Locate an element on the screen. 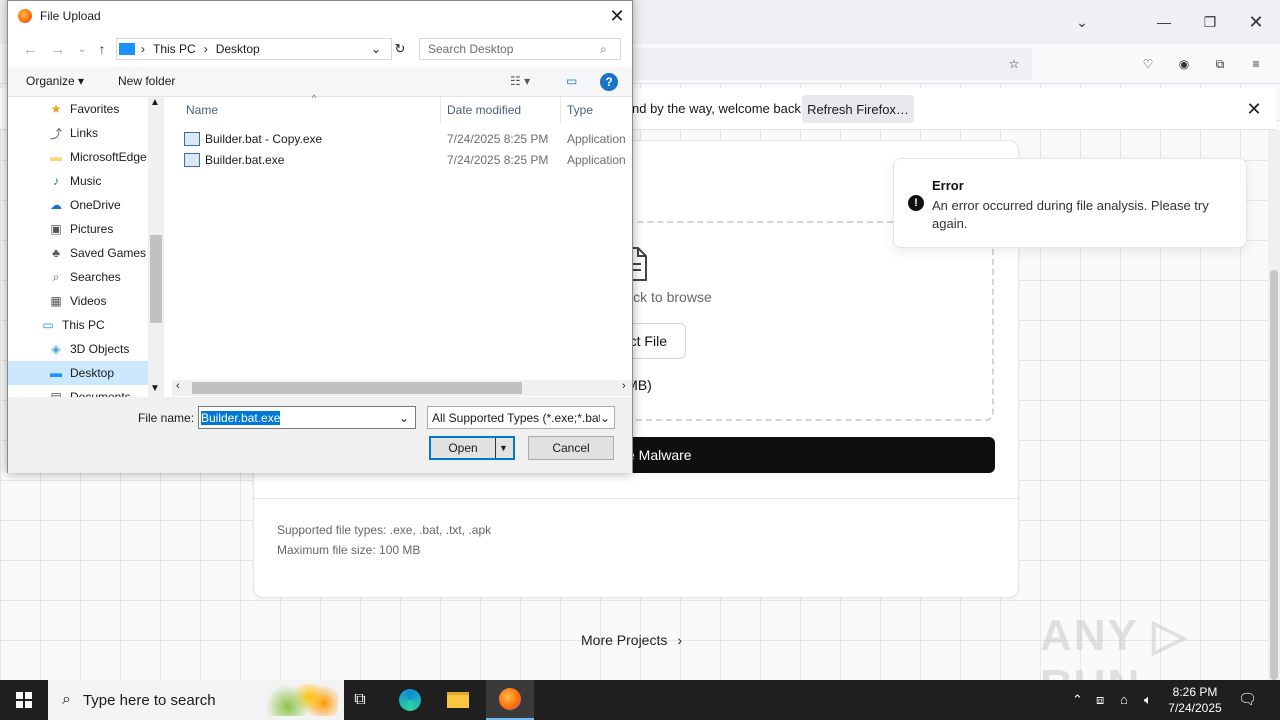  preview-pane-icon: ▭ is located at coordinates (571, 81).